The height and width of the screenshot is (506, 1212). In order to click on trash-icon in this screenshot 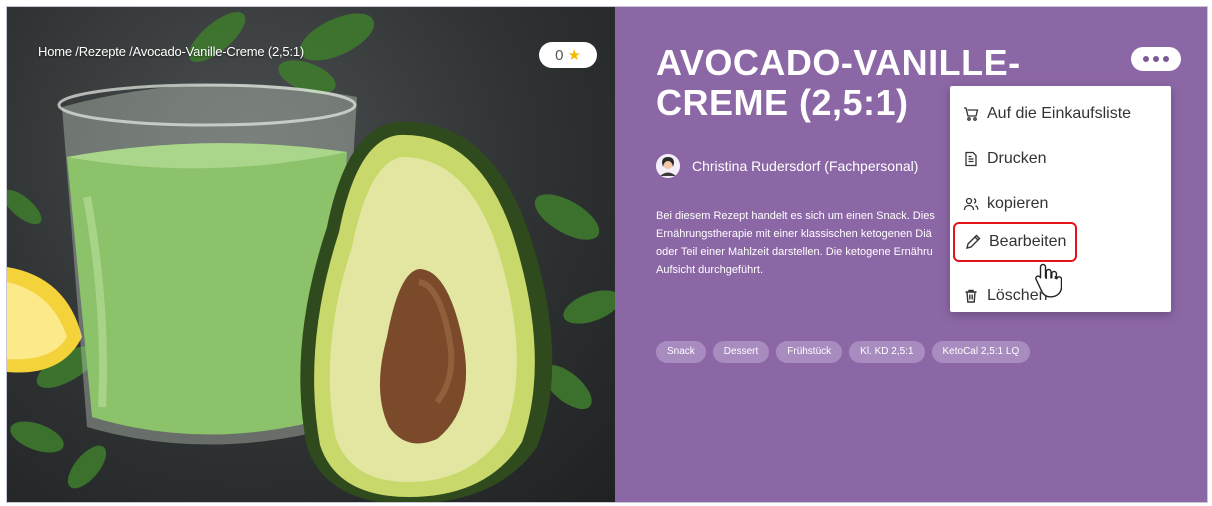, I will do `click(971, 296)`.